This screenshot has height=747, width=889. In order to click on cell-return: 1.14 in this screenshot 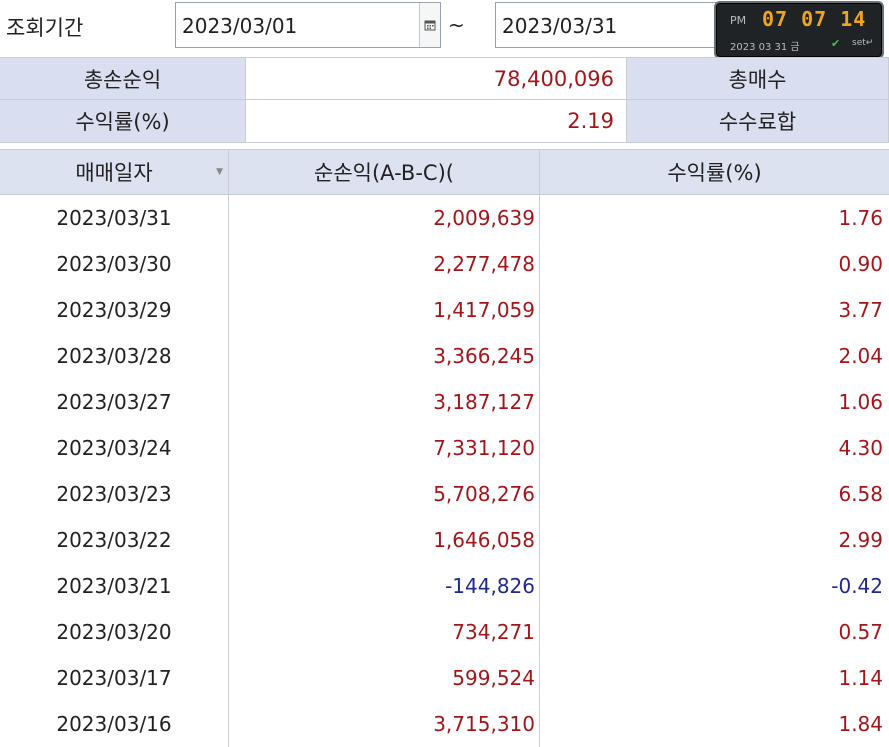, I will do `click(860, 678)`.